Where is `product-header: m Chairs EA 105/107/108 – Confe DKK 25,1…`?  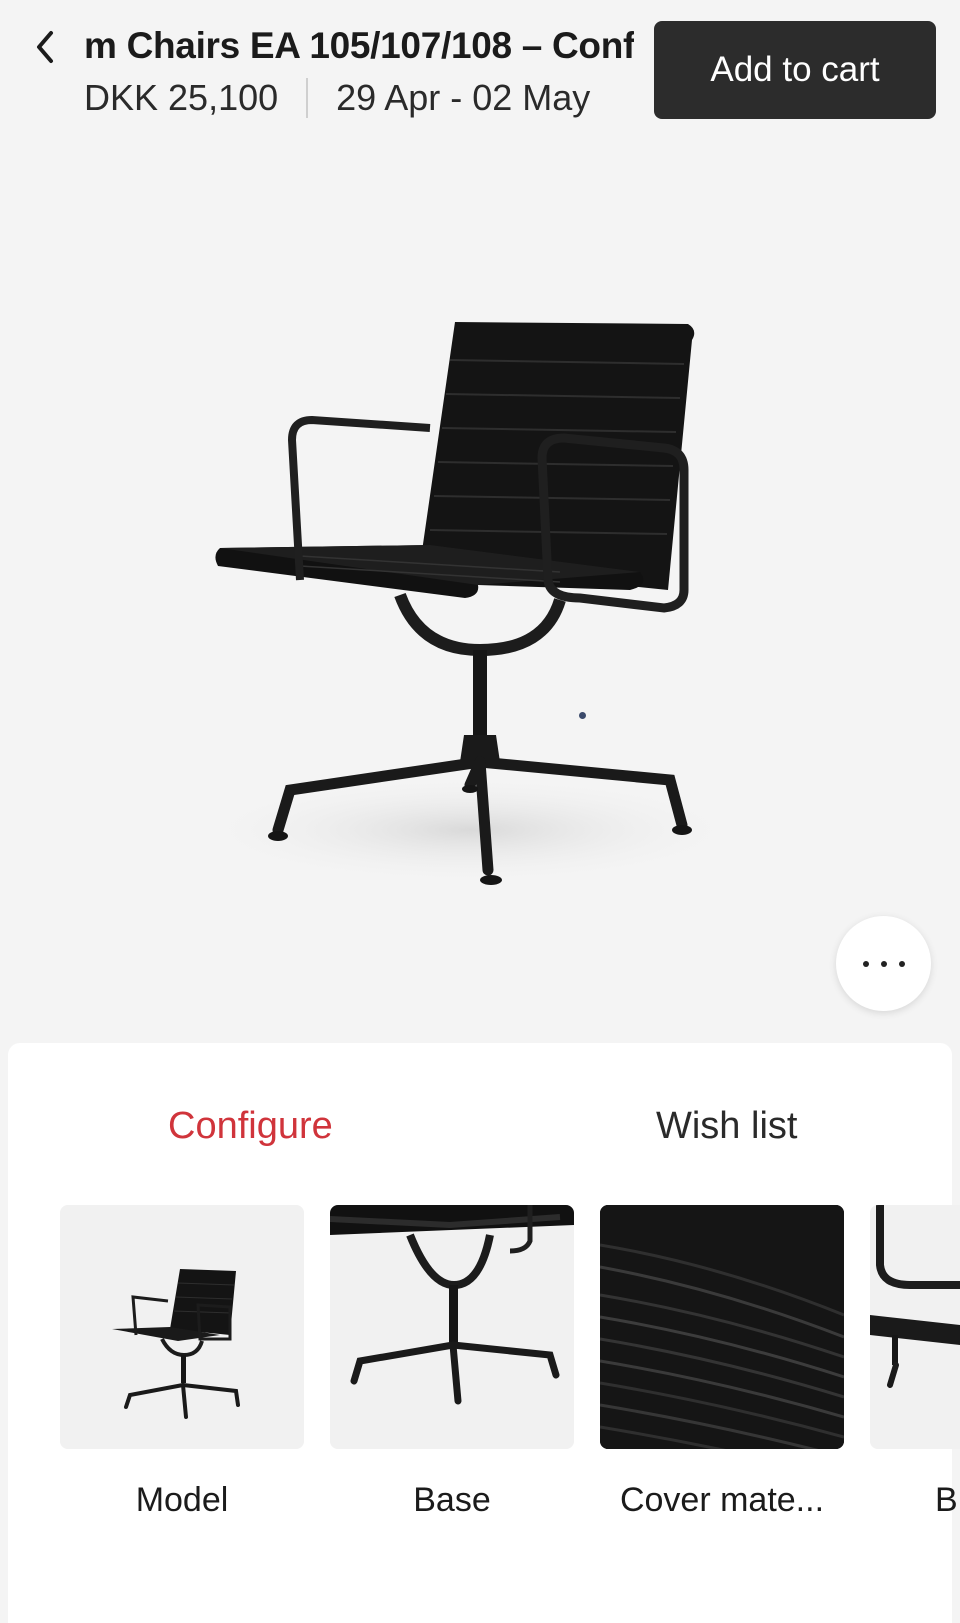 product-header: m Chairs EA 105/107/108 – Confe DKK 25,1… is located at coordinates (480, 70).